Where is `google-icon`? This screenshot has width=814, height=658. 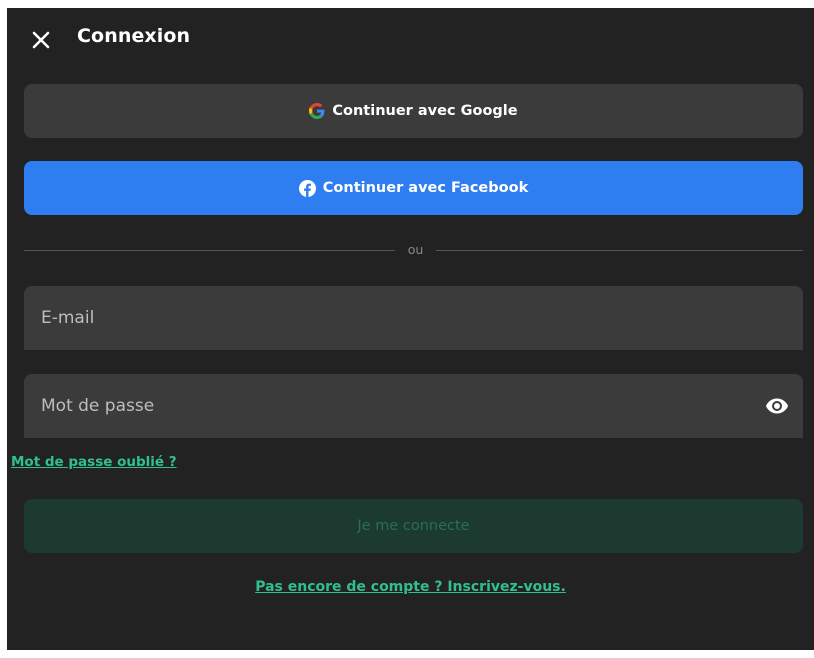 google-icon is located at coordinates (317, 111).